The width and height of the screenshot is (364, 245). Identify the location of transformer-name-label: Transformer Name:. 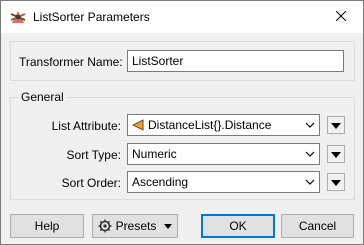
(71, 62).